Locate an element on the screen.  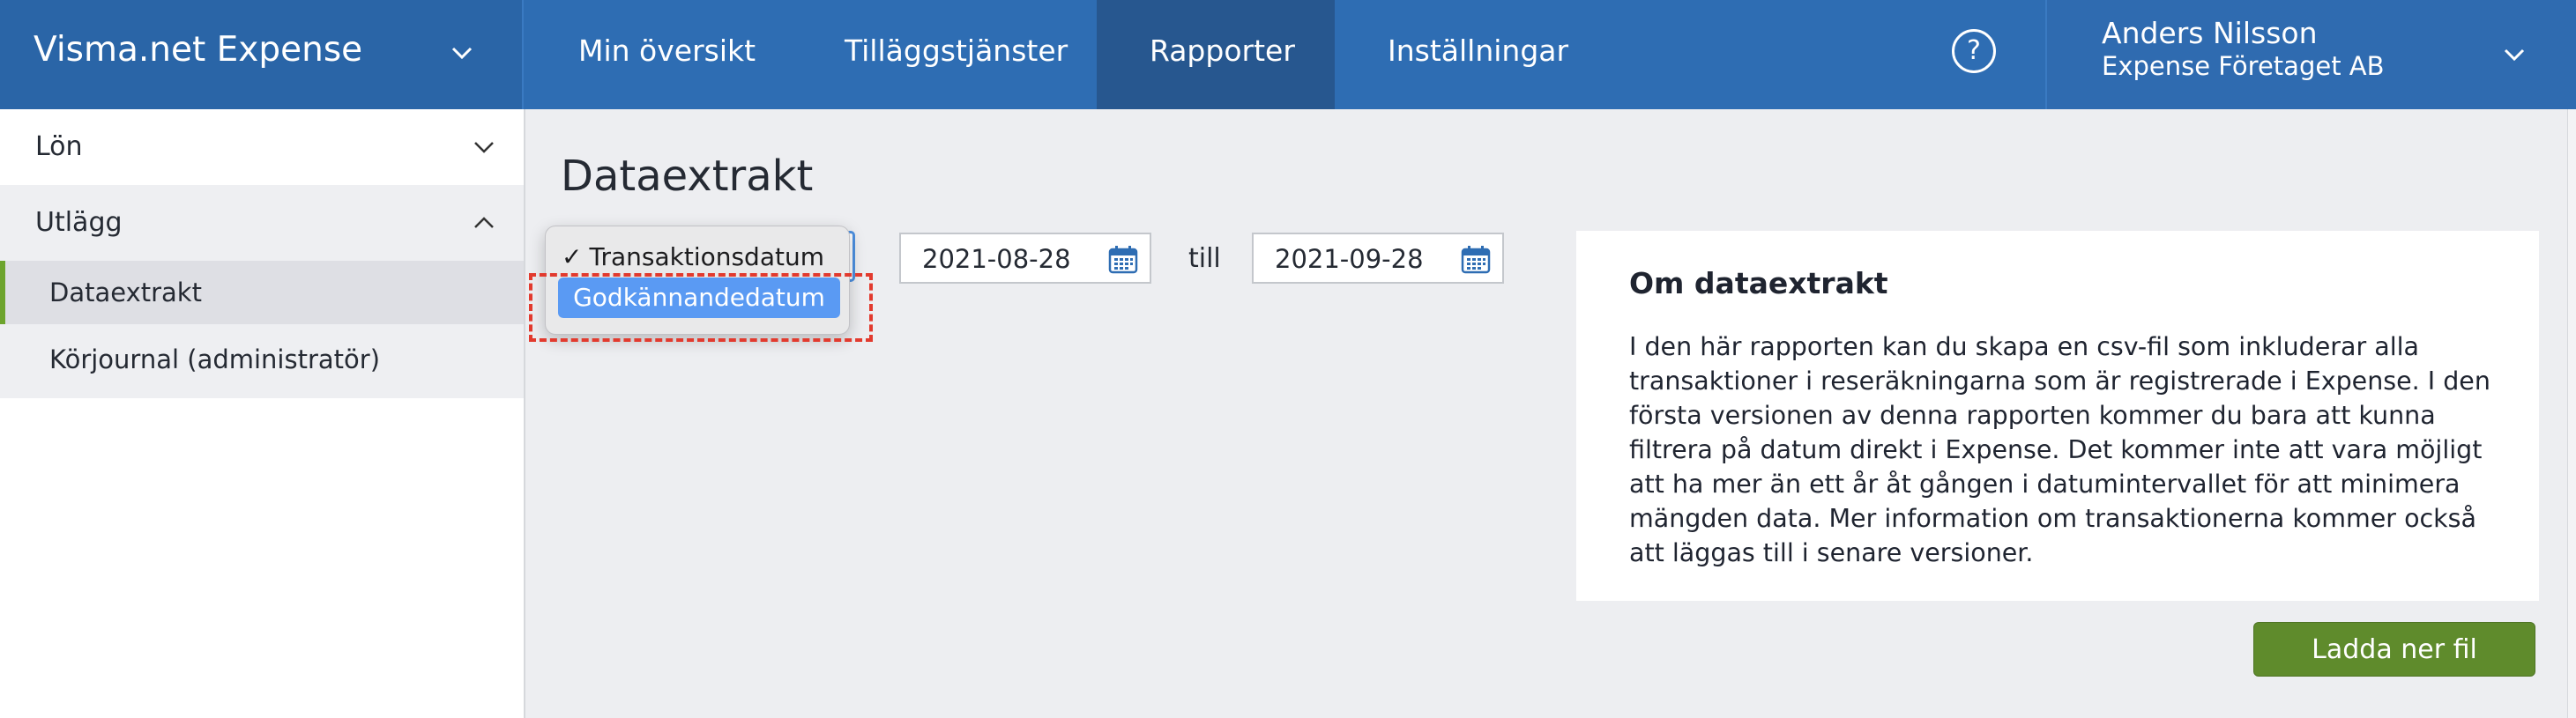
from-date-value: 2021-08-28 is located at coordinates (997, 259).